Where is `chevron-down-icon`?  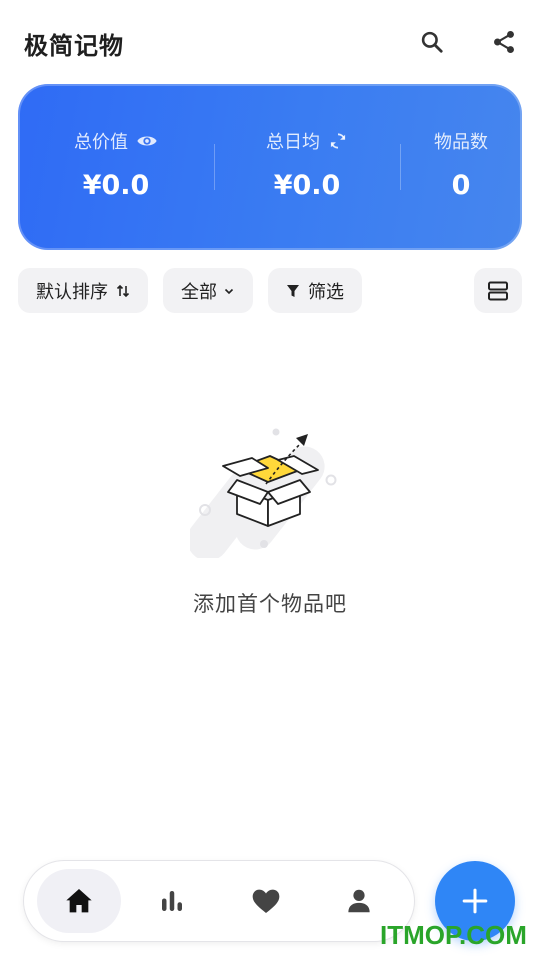 chevron-down-icon is located at coordinates (229, 291).